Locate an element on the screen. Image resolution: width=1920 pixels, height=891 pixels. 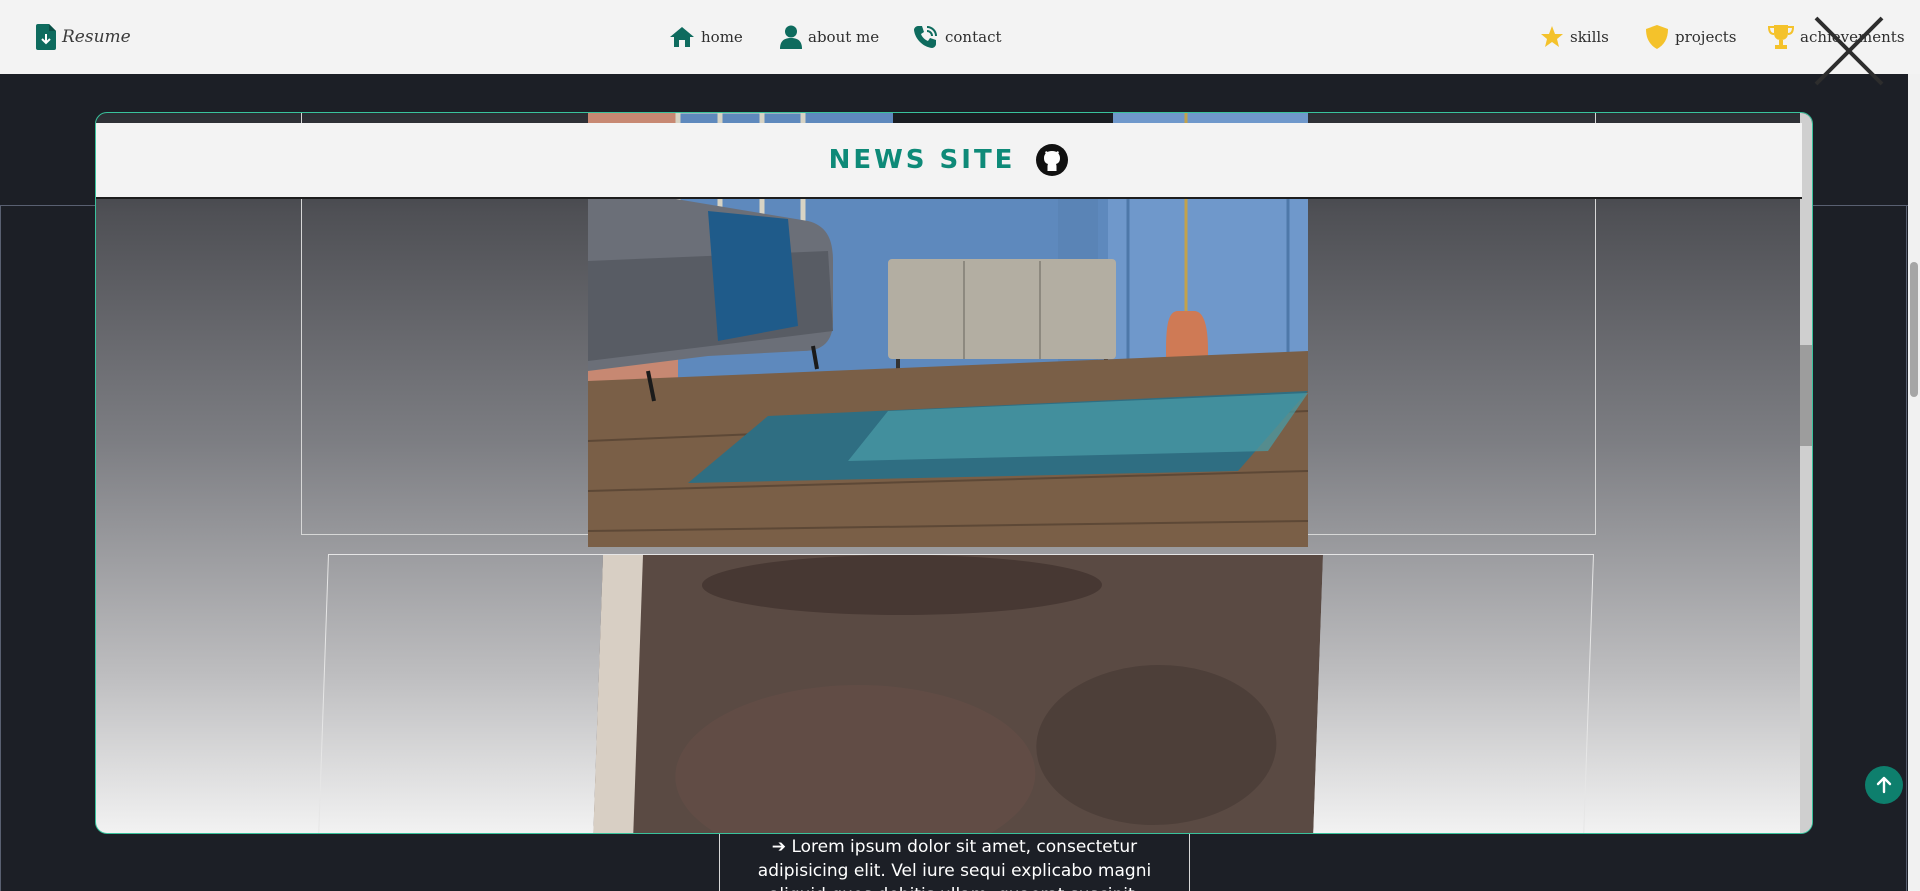
nav-about-label: about me is located at coordinates (844, 37).